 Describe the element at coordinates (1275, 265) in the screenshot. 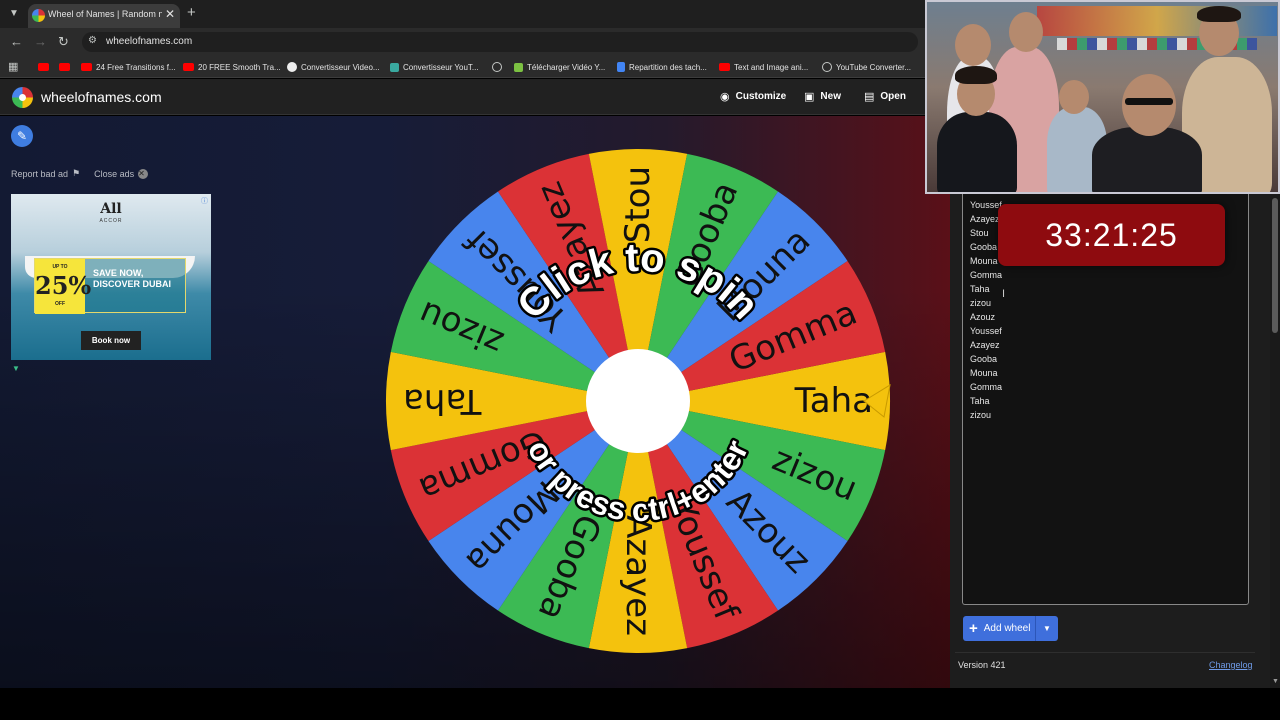

I see `scrollbar-thumb` at that location.